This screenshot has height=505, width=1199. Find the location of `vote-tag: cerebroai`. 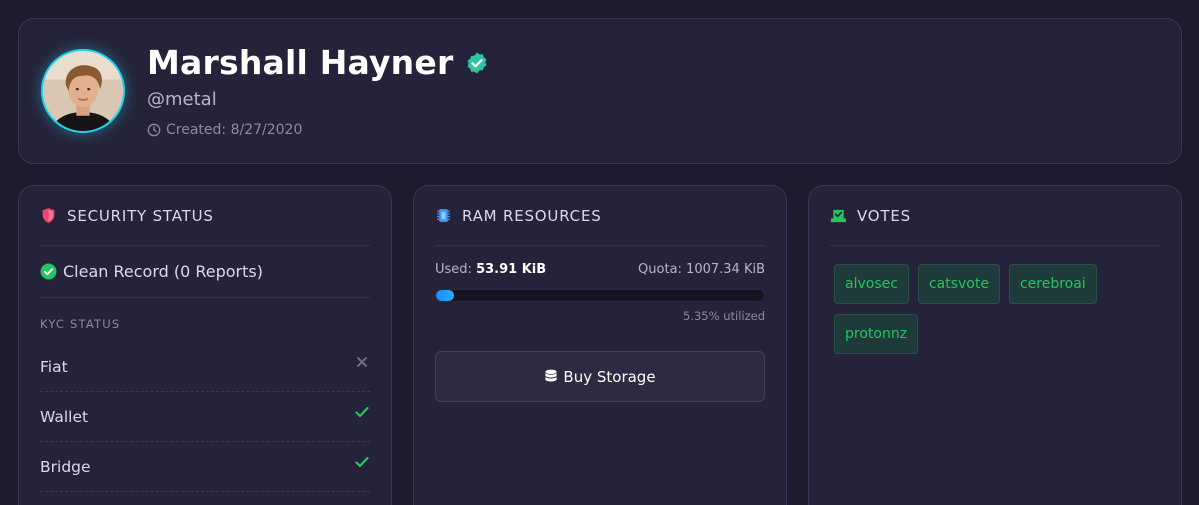

vote-tag: cerebroai is located at coordinates (1052, 284).